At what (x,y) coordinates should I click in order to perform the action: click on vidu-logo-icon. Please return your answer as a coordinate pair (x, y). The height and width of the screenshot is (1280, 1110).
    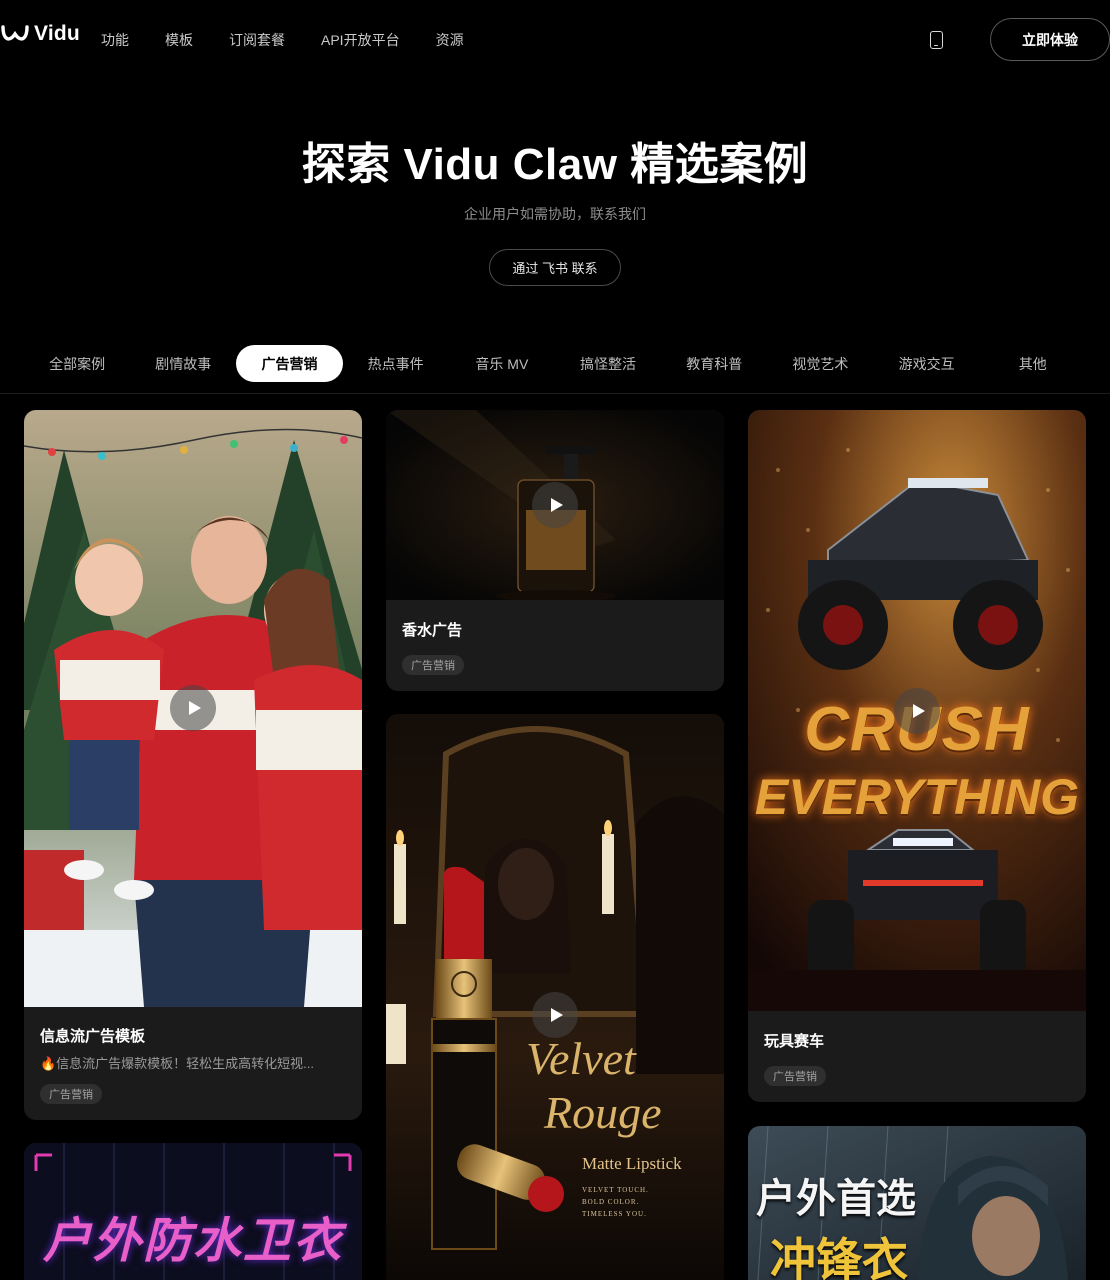
    Looking at the image, I should click on (15, 33).